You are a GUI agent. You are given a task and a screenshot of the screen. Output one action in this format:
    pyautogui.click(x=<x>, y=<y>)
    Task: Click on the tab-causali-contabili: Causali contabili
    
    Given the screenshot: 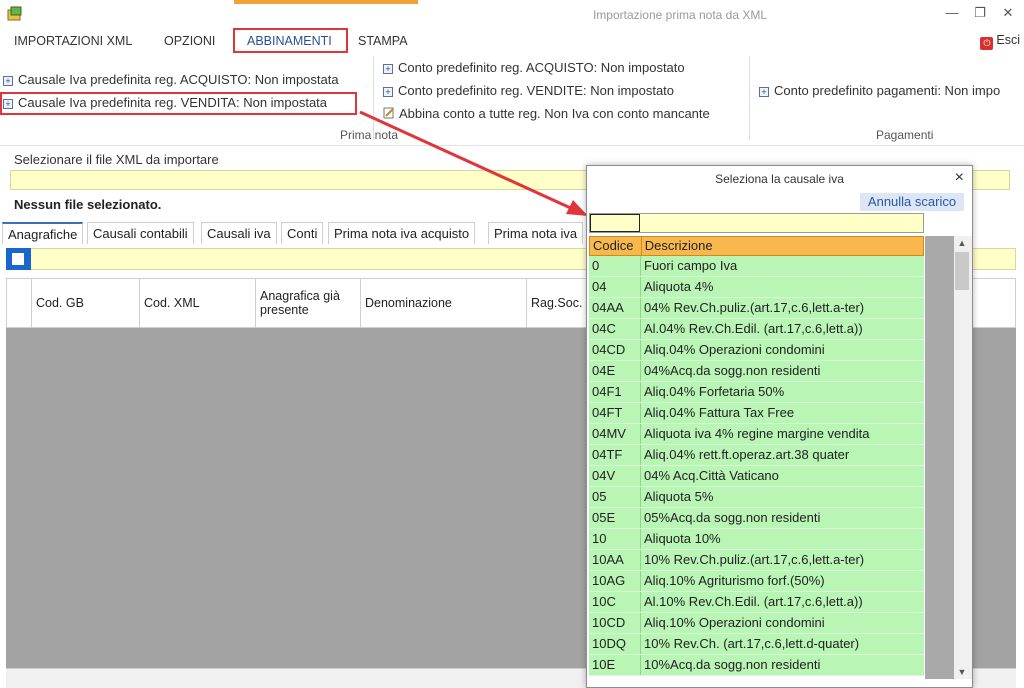 What is the action you would take?
    pyautogui.click(x=140, y=233)
    